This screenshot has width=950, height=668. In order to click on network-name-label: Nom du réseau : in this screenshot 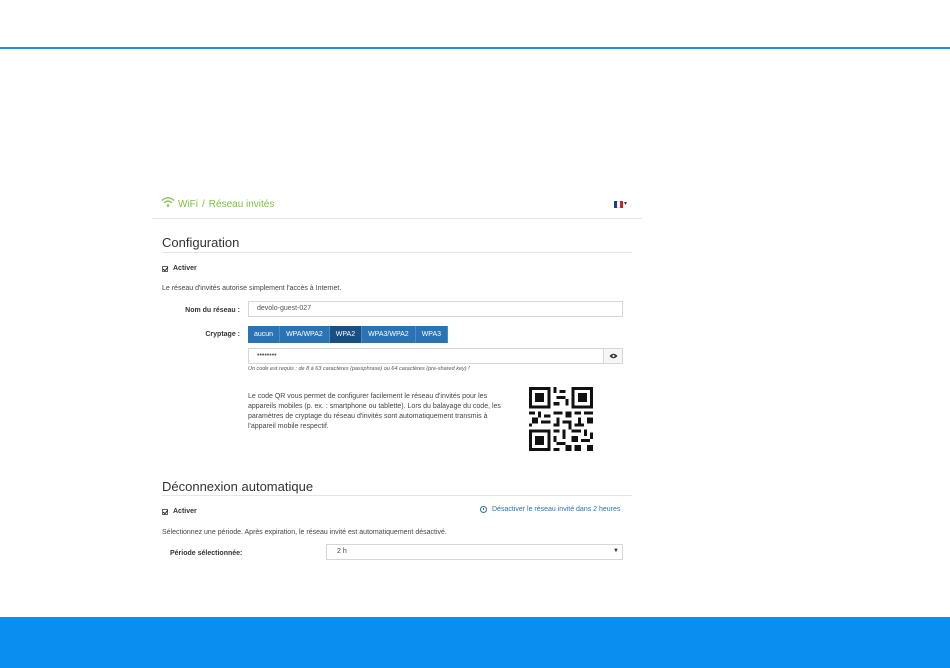, I will do `click(212, 310)`.